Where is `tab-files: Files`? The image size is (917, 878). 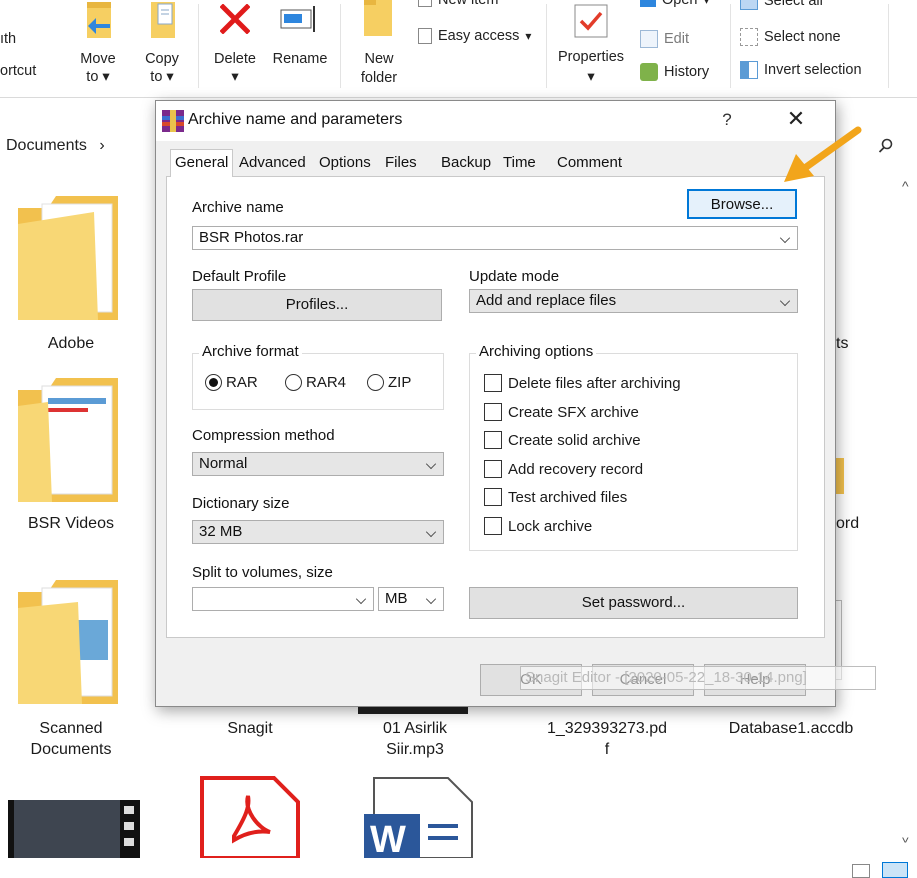
tab-files: Files is located at coordinates (401, 164).